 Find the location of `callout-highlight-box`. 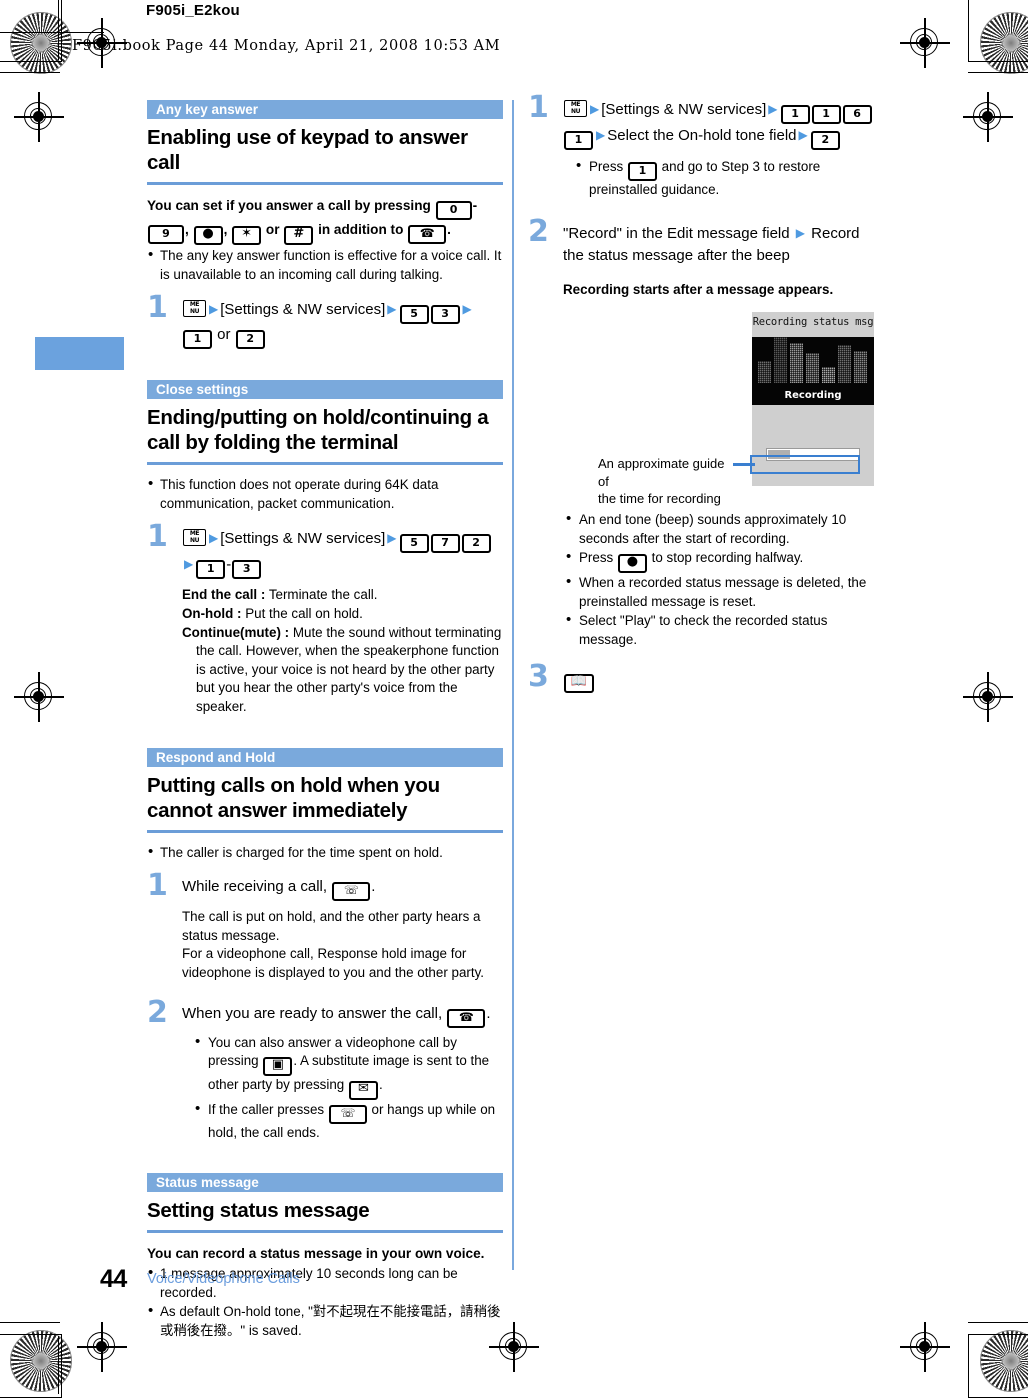

callout-highlight-box is located at coordinates (805, 464).